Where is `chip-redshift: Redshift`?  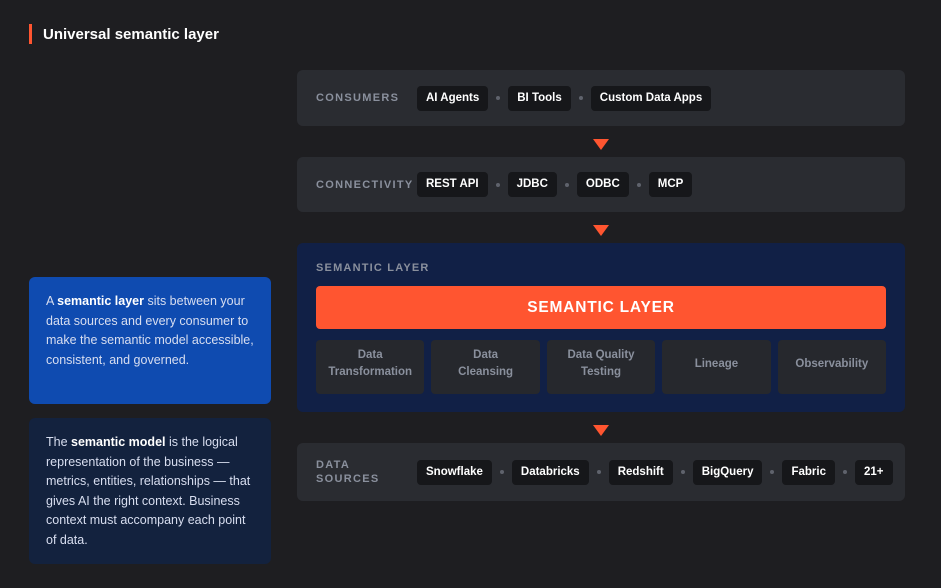
chip-redshift: Redshift is located at coordinates (640, 472).